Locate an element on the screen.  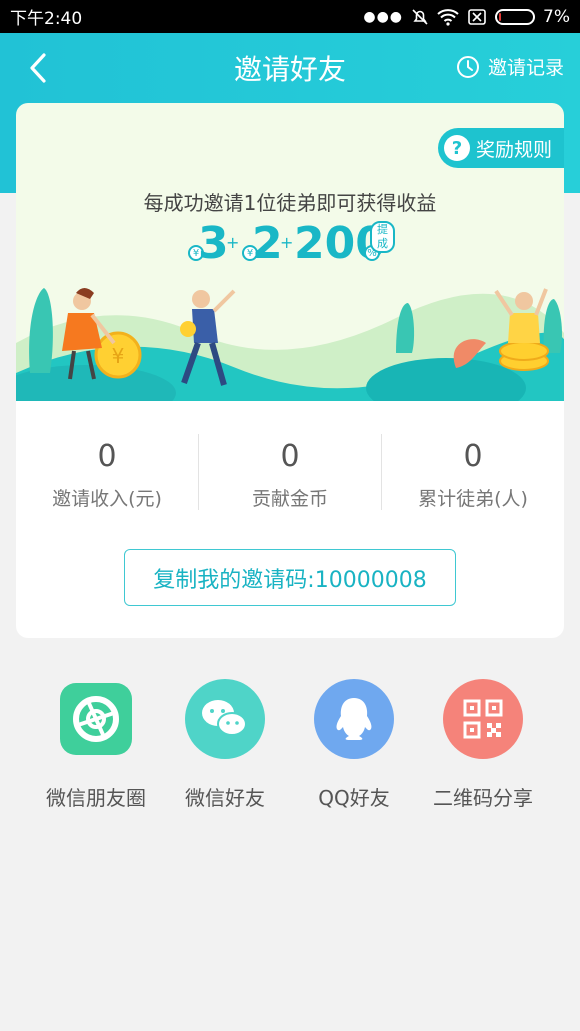
share-qq-button: QQ好友 is located at coordinates (354, 744).